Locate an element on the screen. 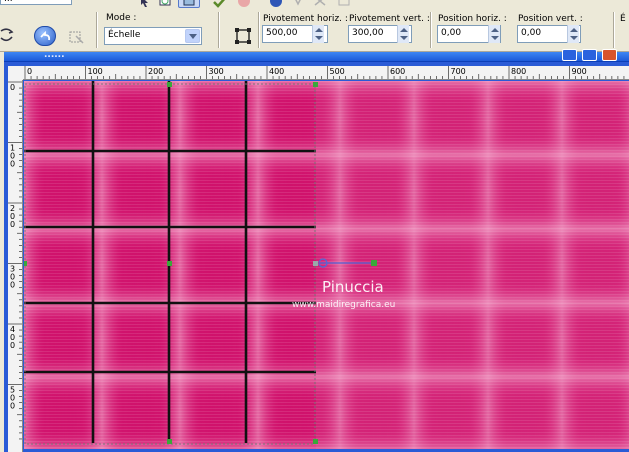 The image size is (629, 452). chevron-down-icon is located at coordinates (192, 36).